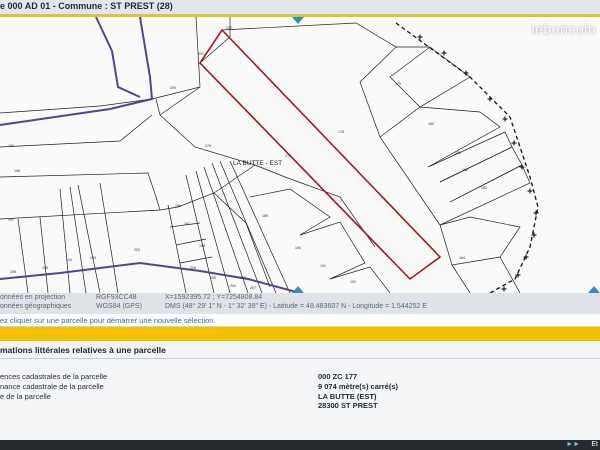 Image resolution: width=600 pixels, height=450 pixels. What do you see at coordinates (484, 188) in the screenshot?
I see `parcel-number-label: 183` at bounding box center [484, 188].